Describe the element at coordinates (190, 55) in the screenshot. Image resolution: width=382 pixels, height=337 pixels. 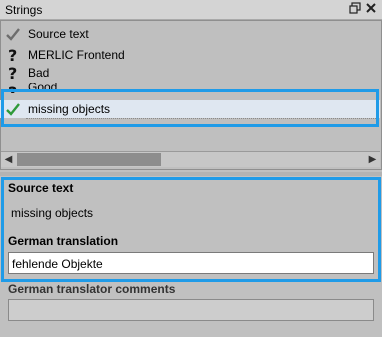
I see `list-item: ? MERLIC Frontend` at that location.